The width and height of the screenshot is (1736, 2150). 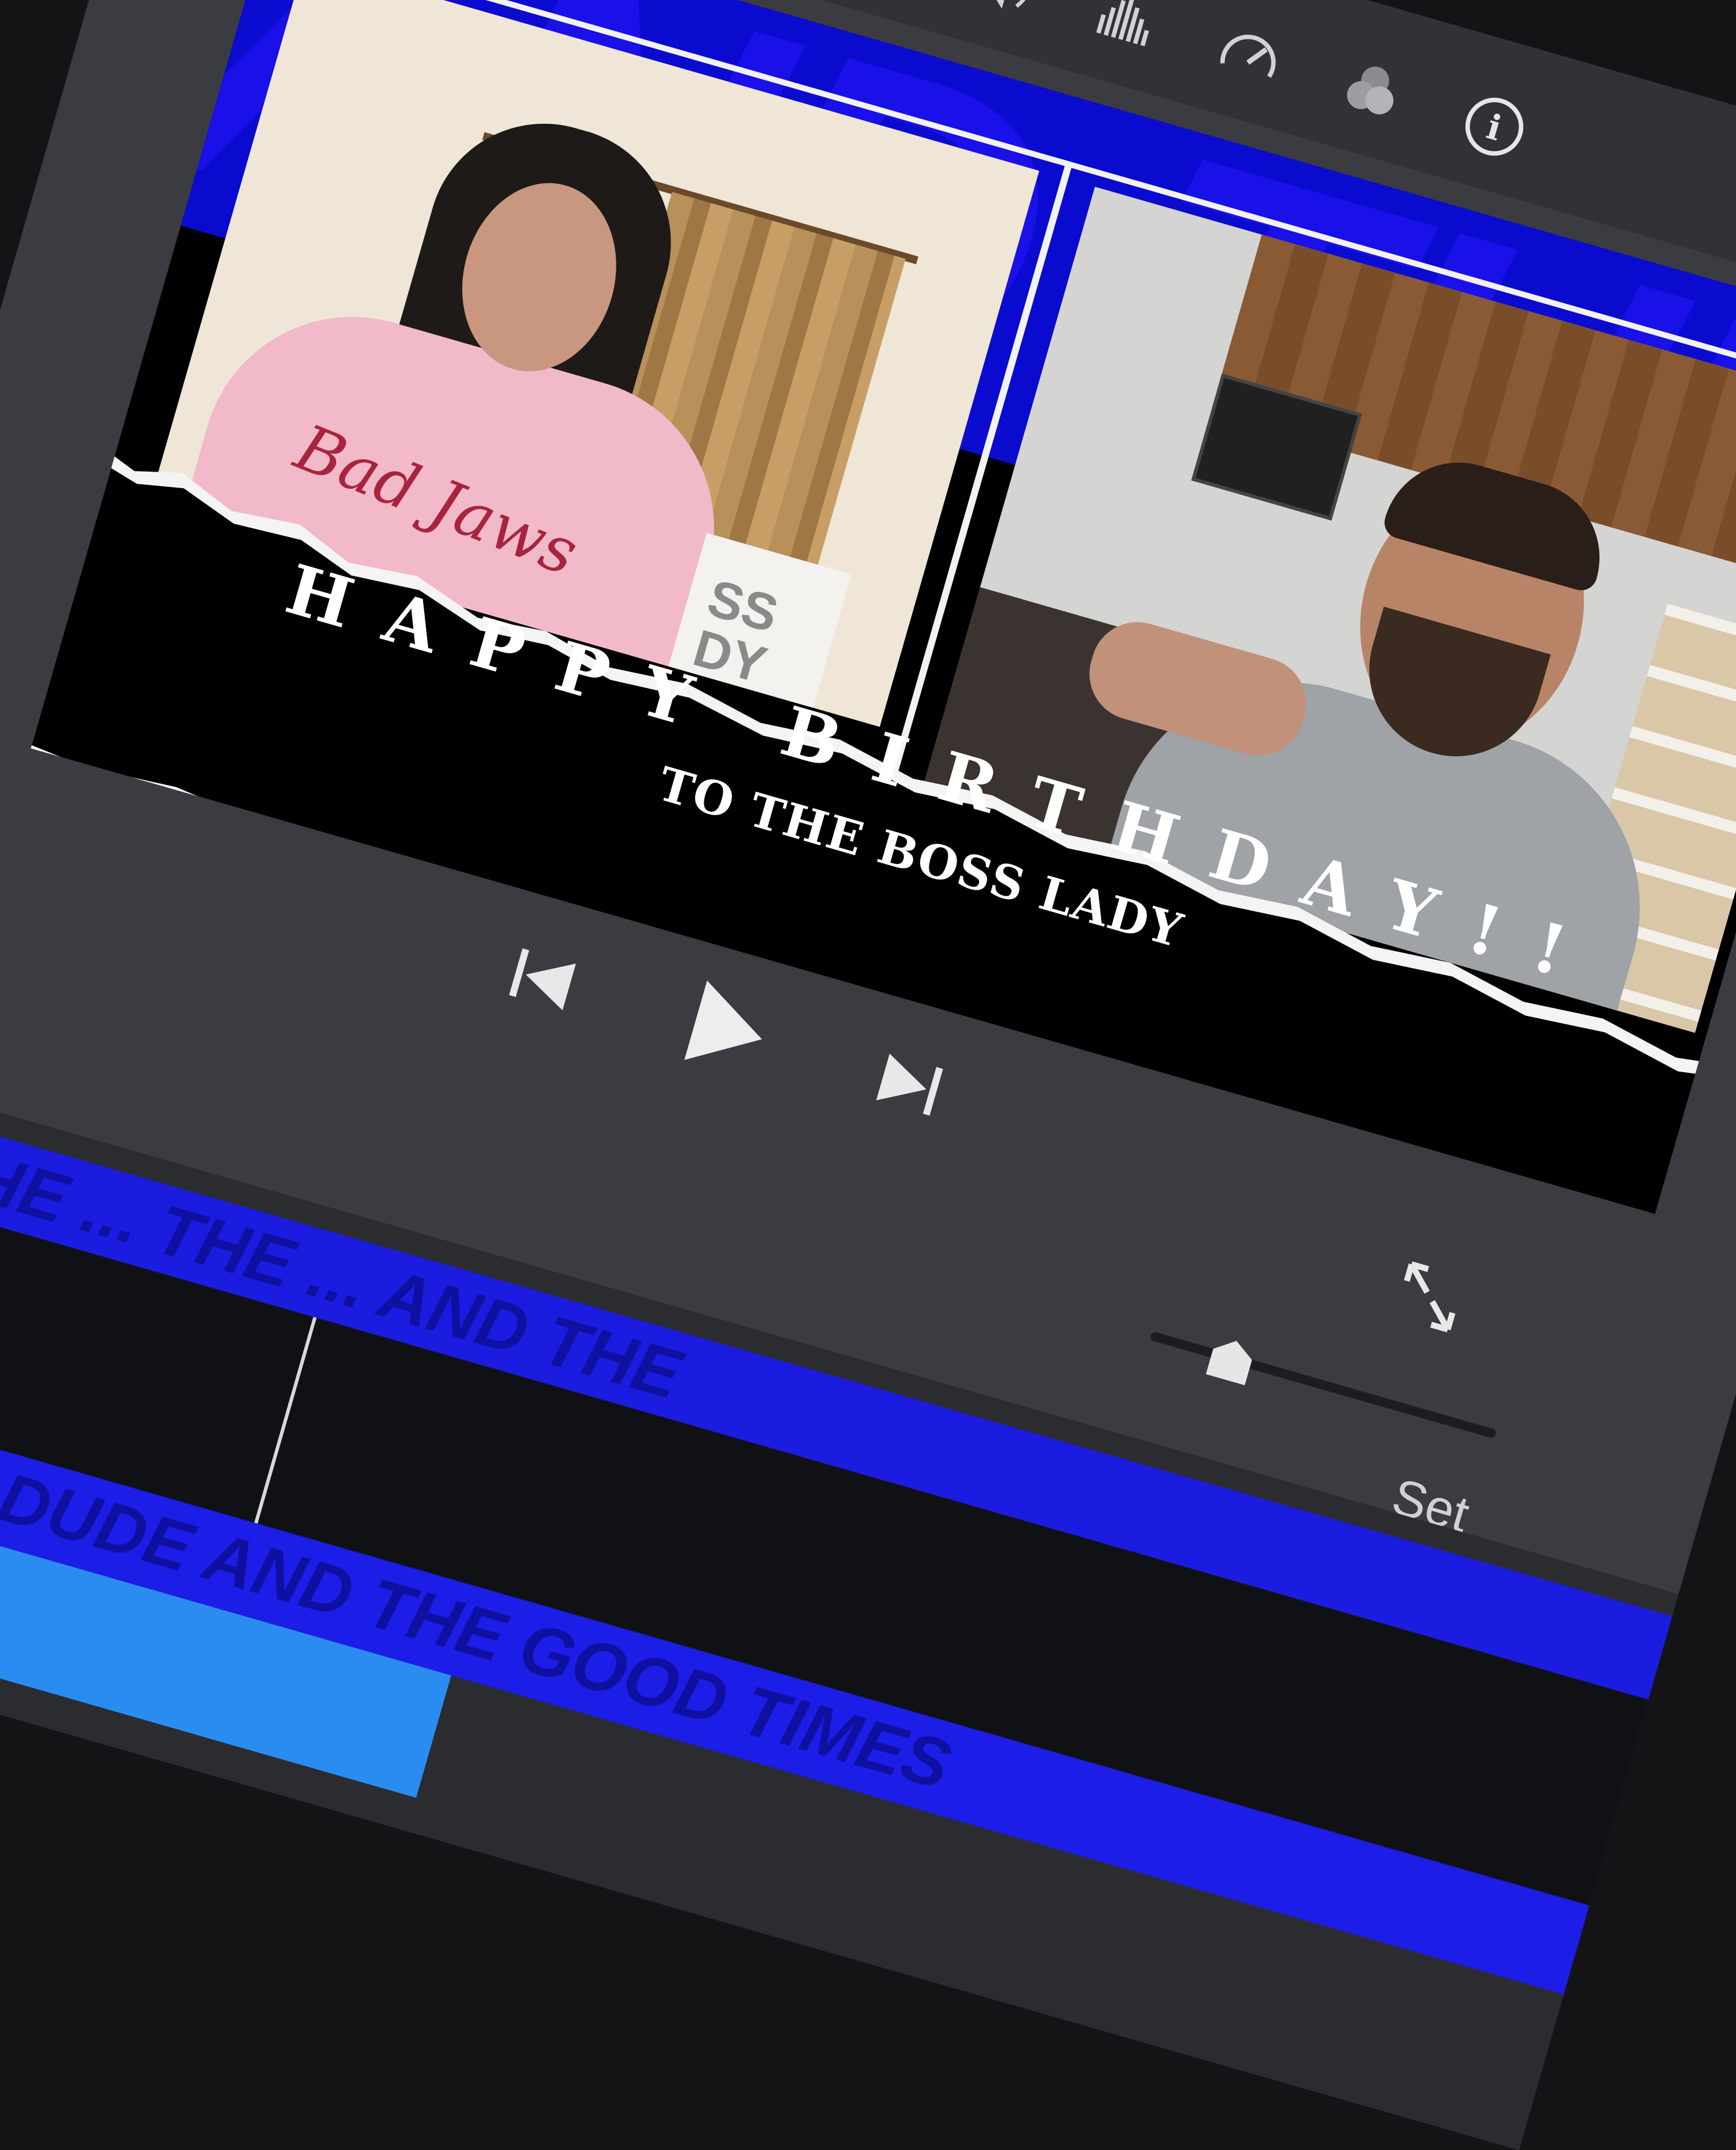 What do you see at coordinates (1127, 30) in the screenshot?
I see `noise-reduction-icon` at bounding box center [1127, 30].